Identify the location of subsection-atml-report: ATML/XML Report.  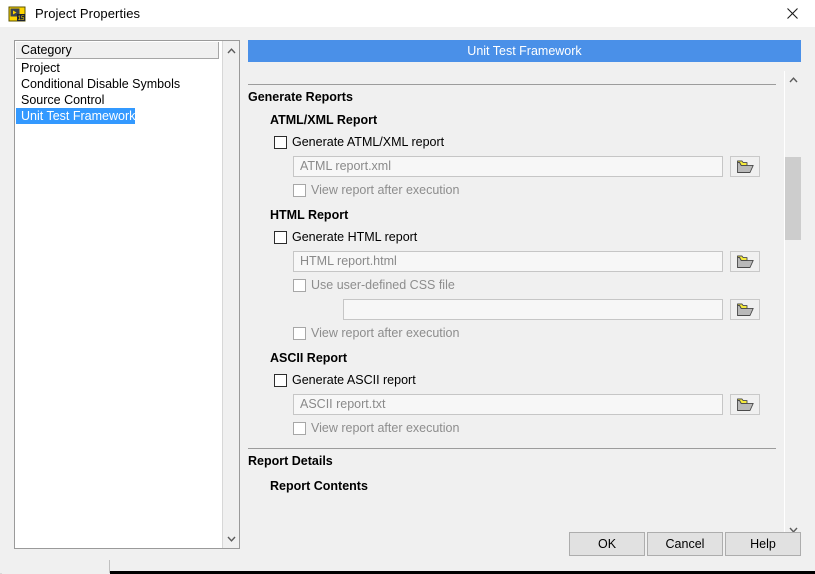
(324, 120).